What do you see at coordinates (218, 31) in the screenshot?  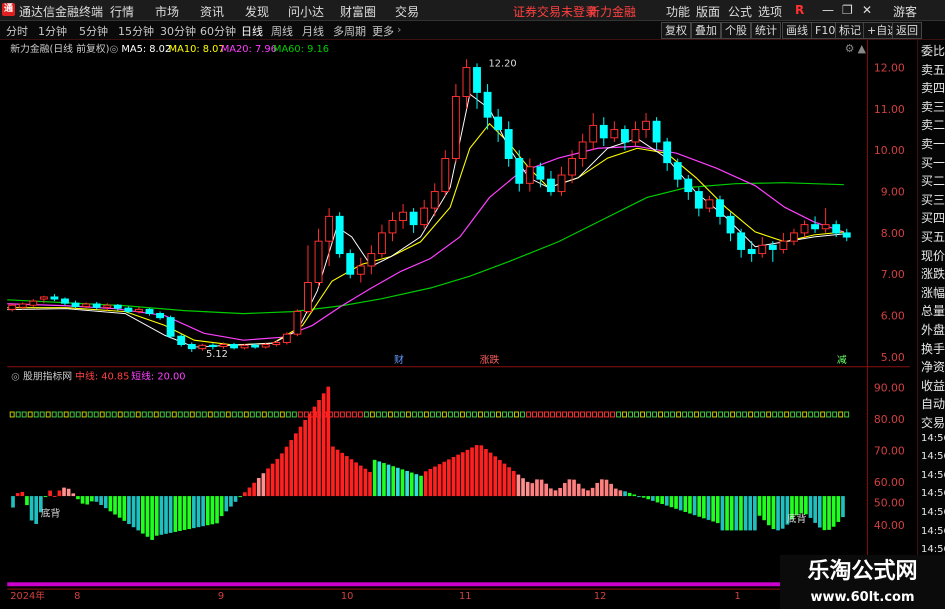 I see `period-tab-60min: 60分钟` at bounding box center [218, 31].